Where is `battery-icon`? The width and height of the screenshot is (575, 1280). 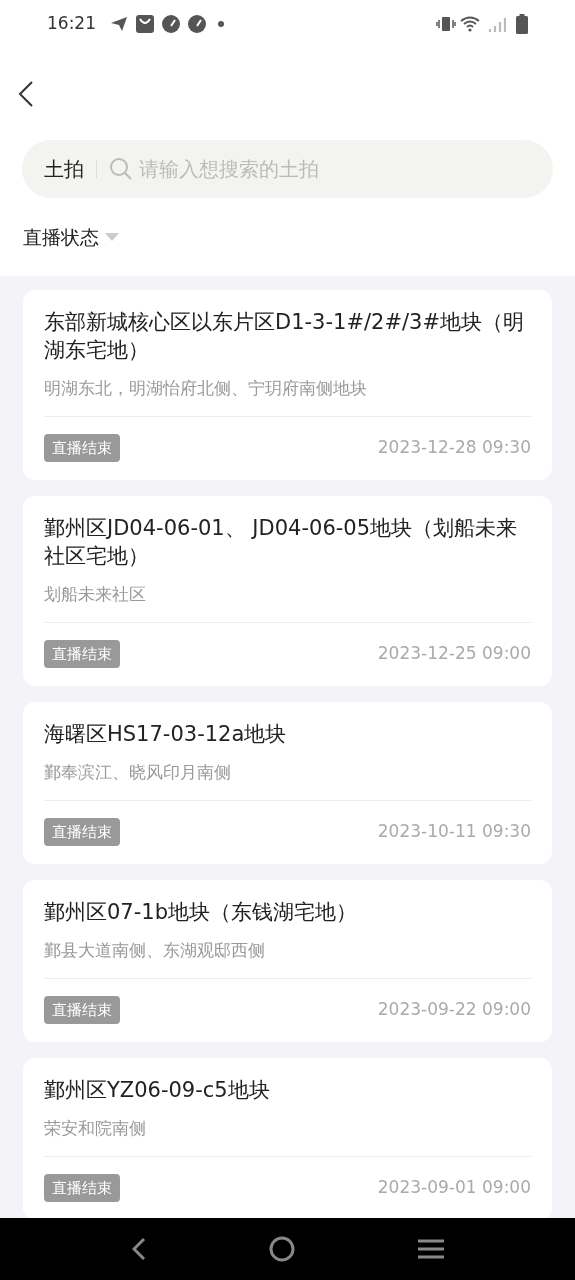
battery-icon is located at coordinates (522, 24).